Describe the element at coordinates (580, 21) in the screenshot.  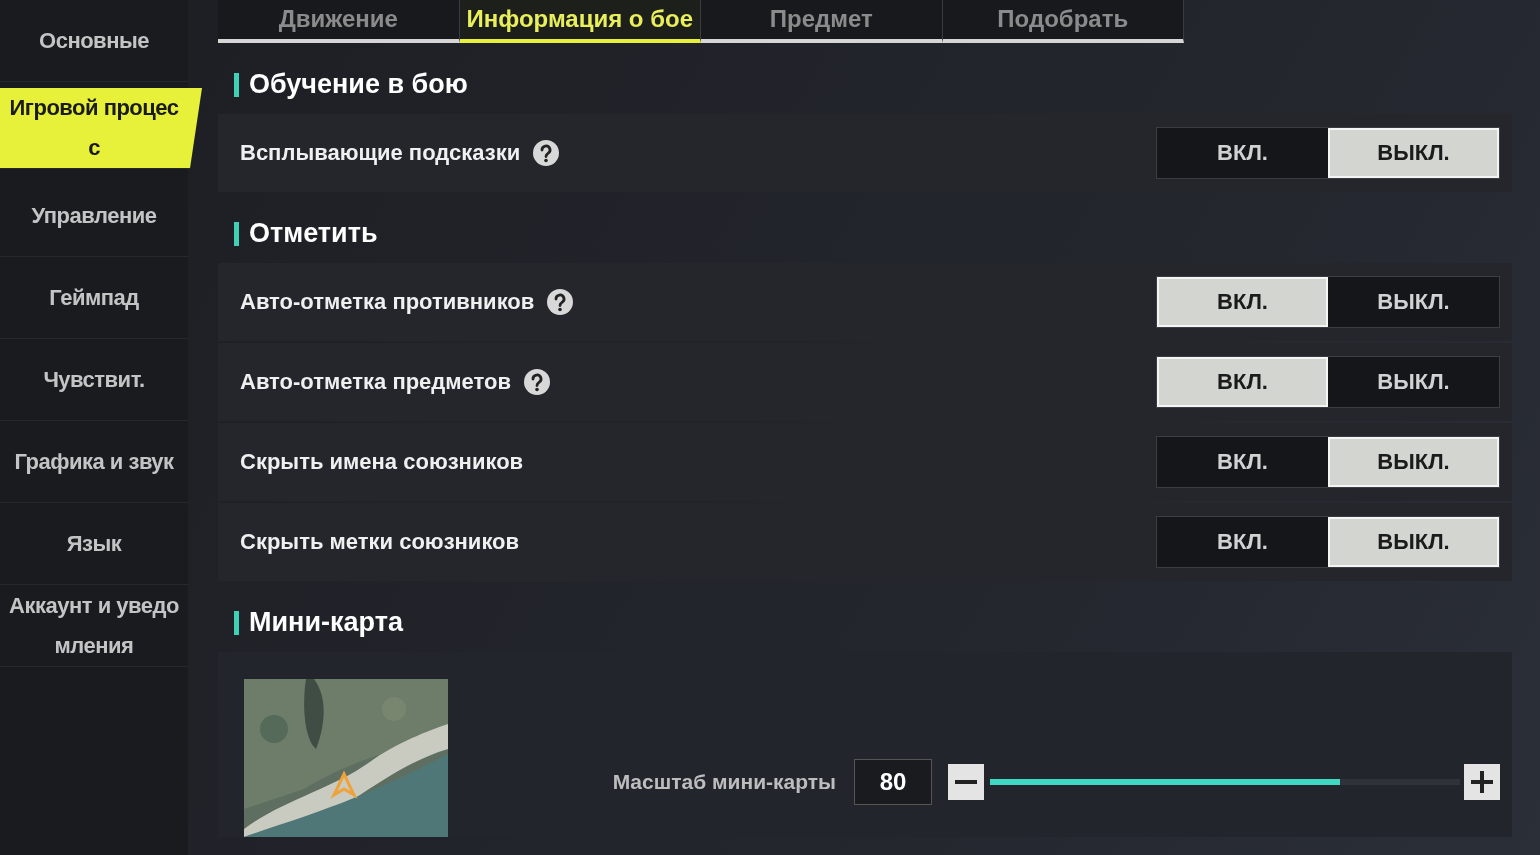
I see `tab: Информация о бое` at that location.